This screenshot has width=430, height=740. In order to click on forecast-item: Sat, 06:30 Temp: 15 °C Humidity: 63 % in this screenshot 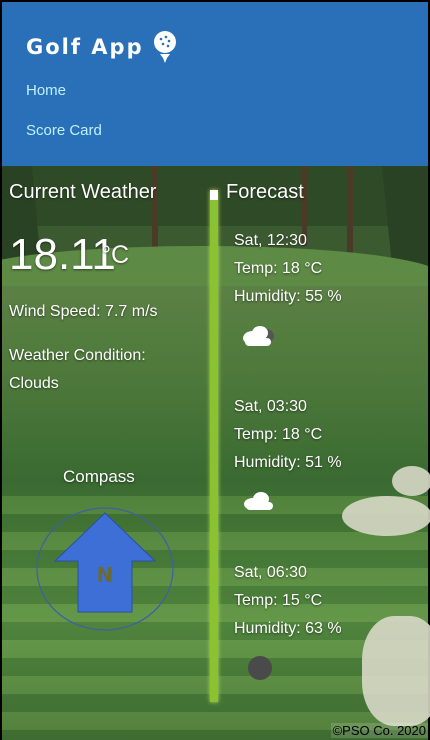, I will do `click(288, 601)`.